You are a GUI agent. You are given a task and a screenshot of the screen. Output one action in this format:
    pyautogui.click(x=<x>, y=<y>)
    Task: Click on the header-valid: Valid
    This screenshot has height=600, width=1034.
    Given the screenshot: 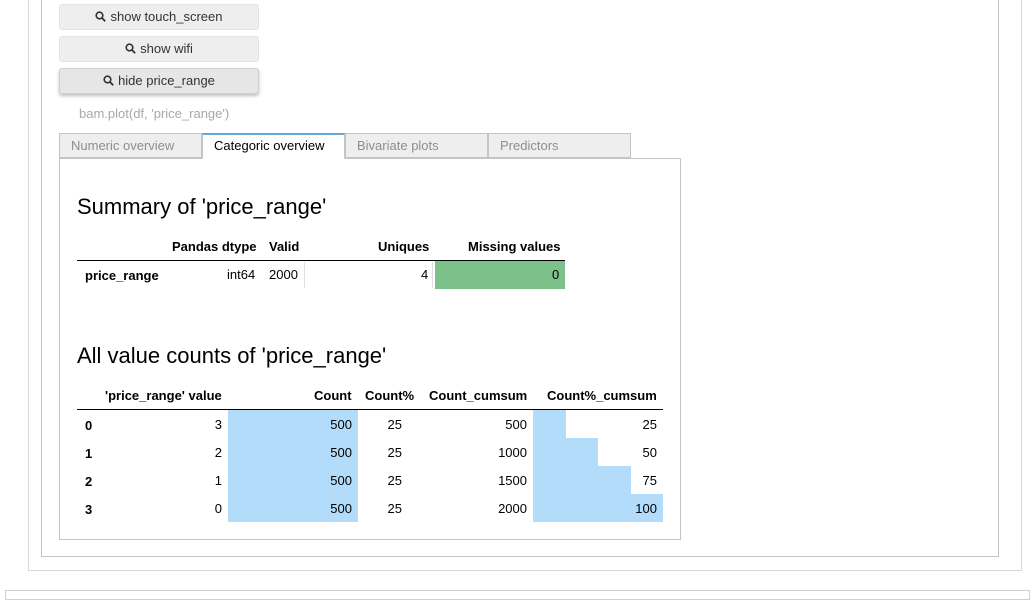 What is the action you would take?
    pyautogui.click(x=284, y=246)
    